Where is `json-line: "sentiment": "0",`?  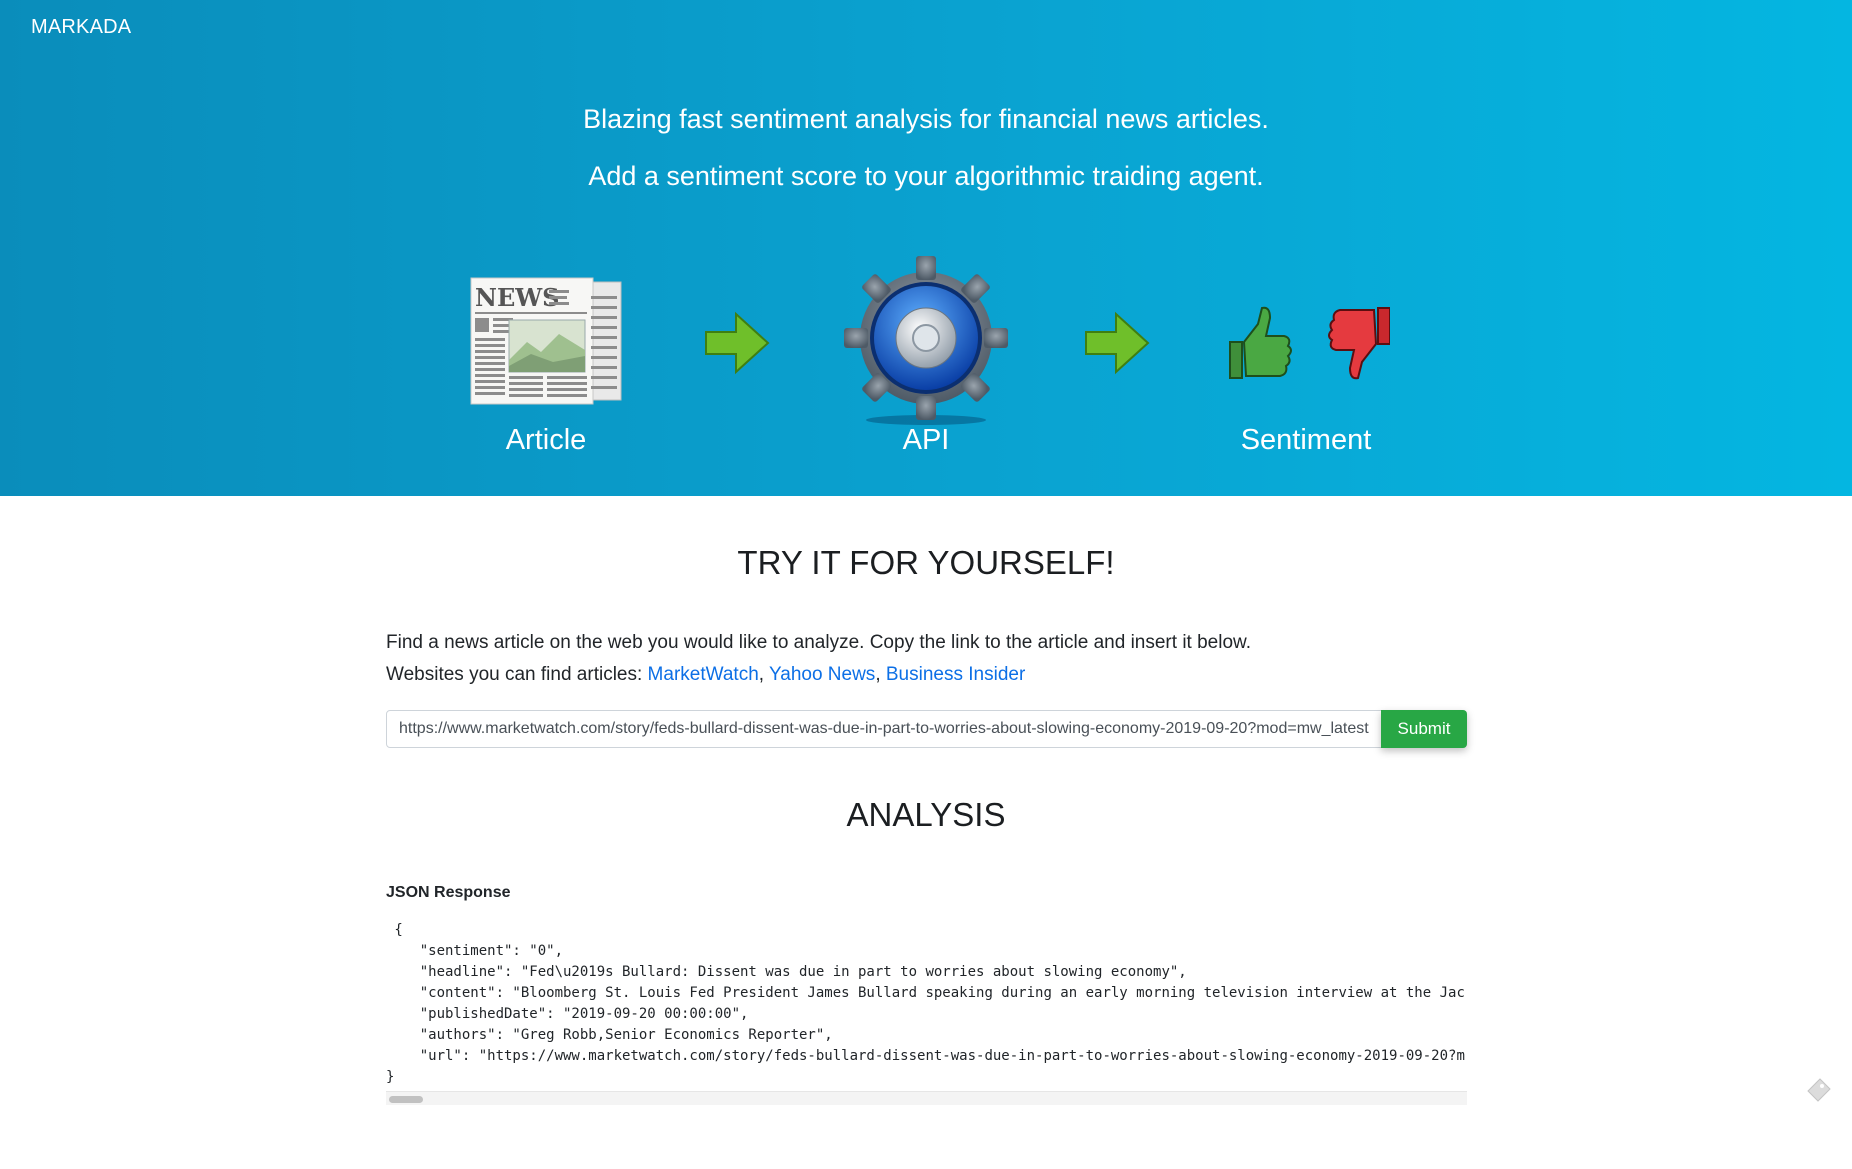 json-line: "sentiment": "0", is located at coordinates (475, 951).